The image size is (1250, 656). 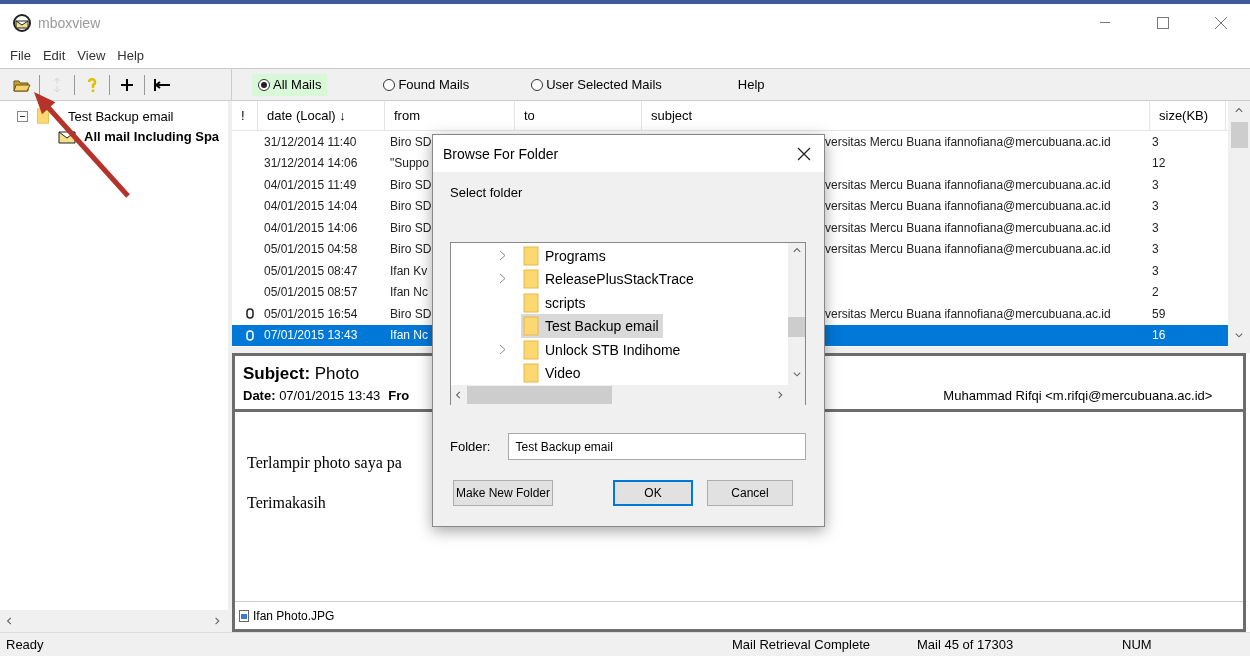 What do you see at coordinates (503, 493) in the screenshot?
I see `dialog-button: Make New Folder` at bounding box center [503, 493].